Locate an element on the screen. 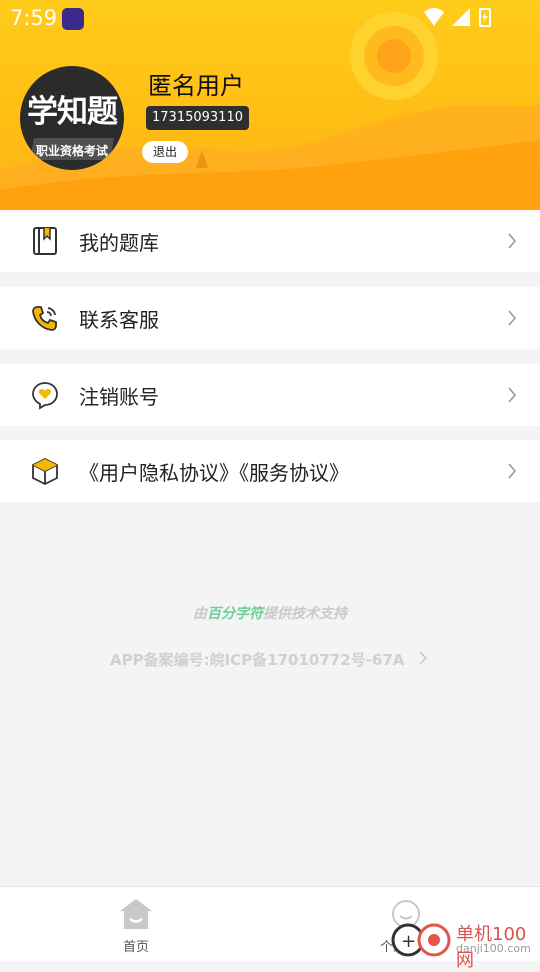 The width and height of the screenshot is (540, 972). tech-support-credit: 由百分字符提供技术支持 is located at coordinates (270, 613).